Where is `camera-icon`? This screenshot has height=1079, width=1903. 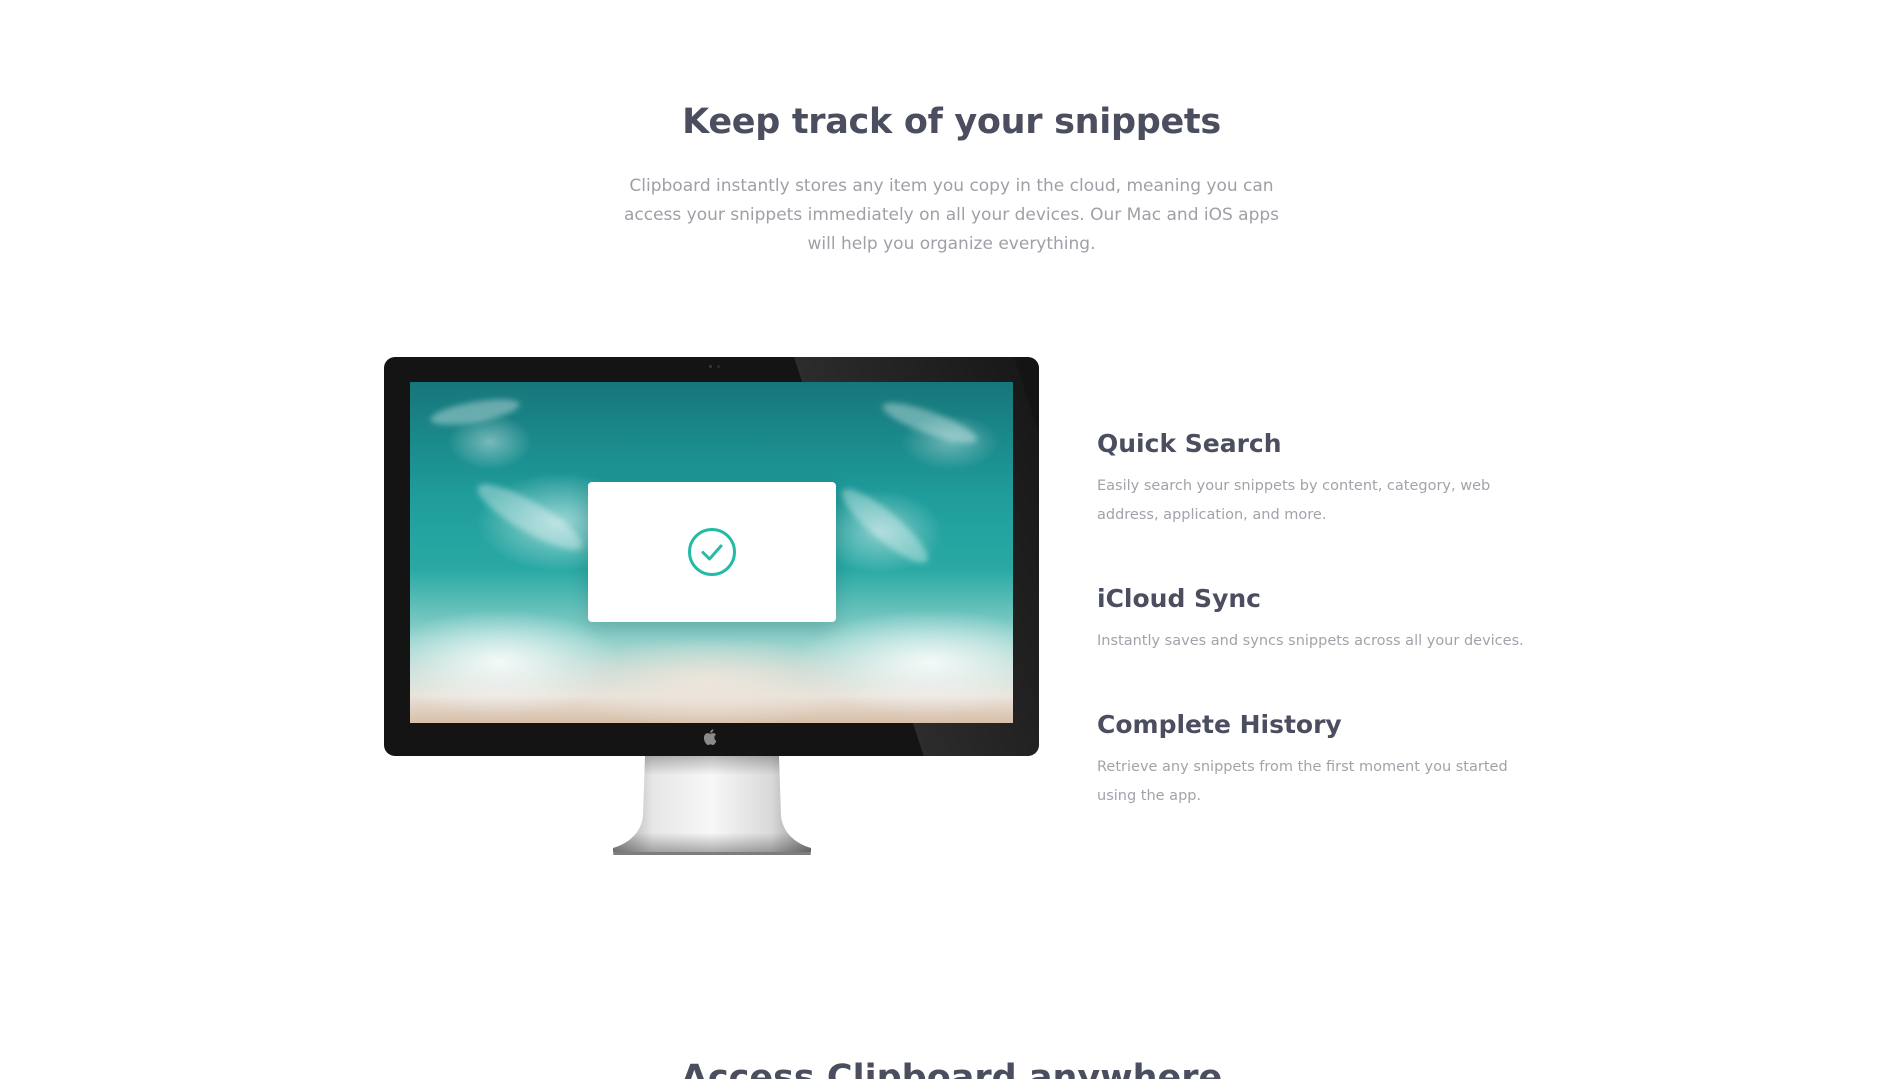
camera-icon is located at coordinates (710, 366).